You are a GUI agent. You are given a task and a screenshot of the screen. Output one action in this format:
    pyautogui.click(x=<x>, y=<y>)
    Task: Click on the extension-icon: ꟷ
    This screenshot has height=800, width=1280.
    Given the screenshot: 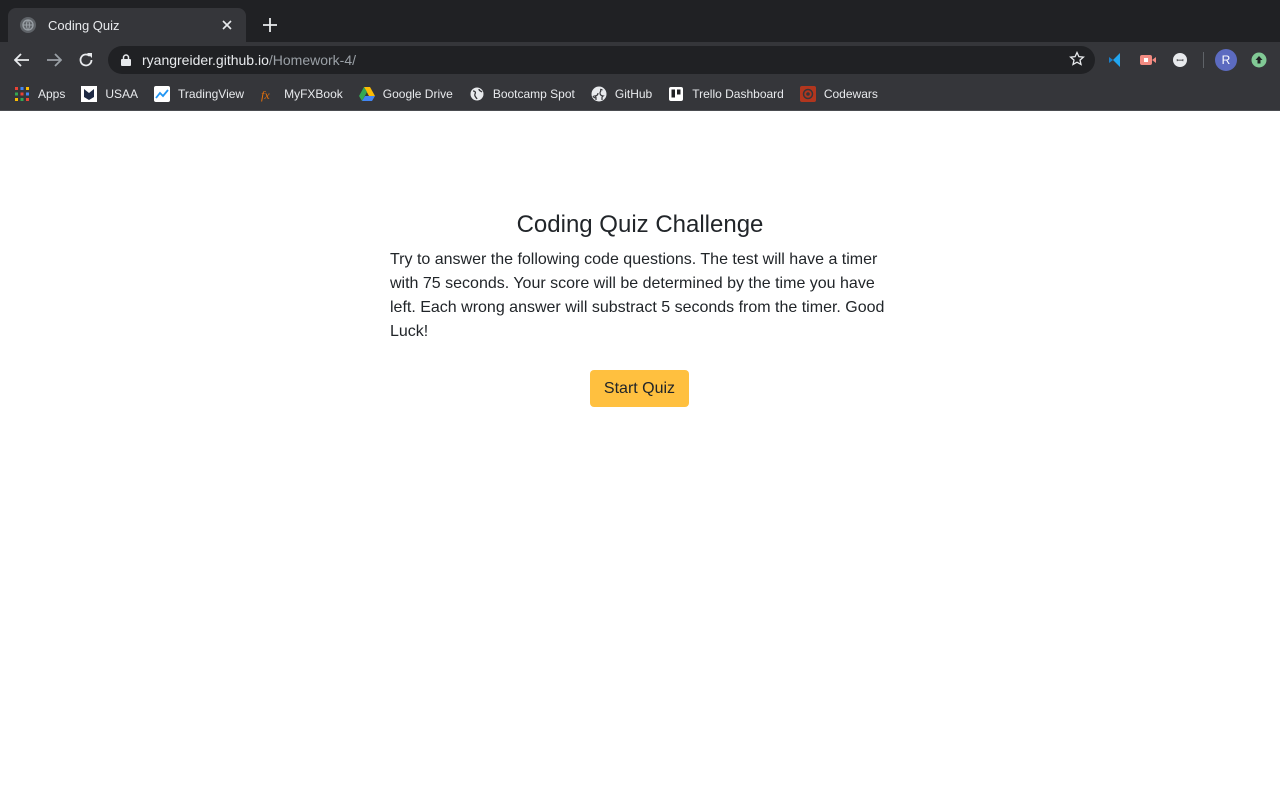 What is the action you would take?
    pyautogui.click(x=1180, y=60)
    